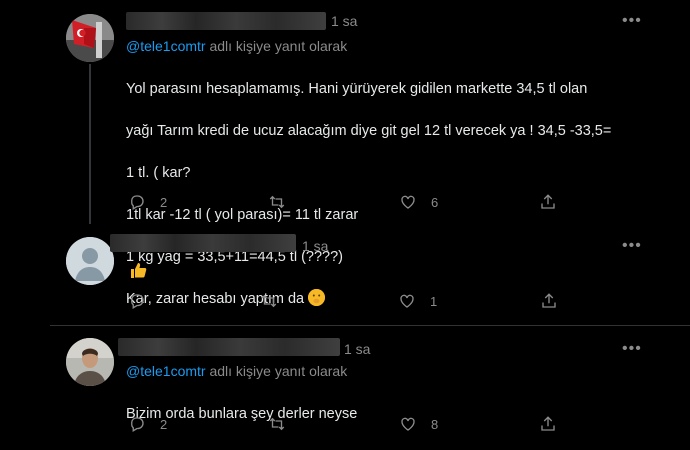 The image size is (690, 450). I want to click on thumbs-up-emoji, so click(138, 270).